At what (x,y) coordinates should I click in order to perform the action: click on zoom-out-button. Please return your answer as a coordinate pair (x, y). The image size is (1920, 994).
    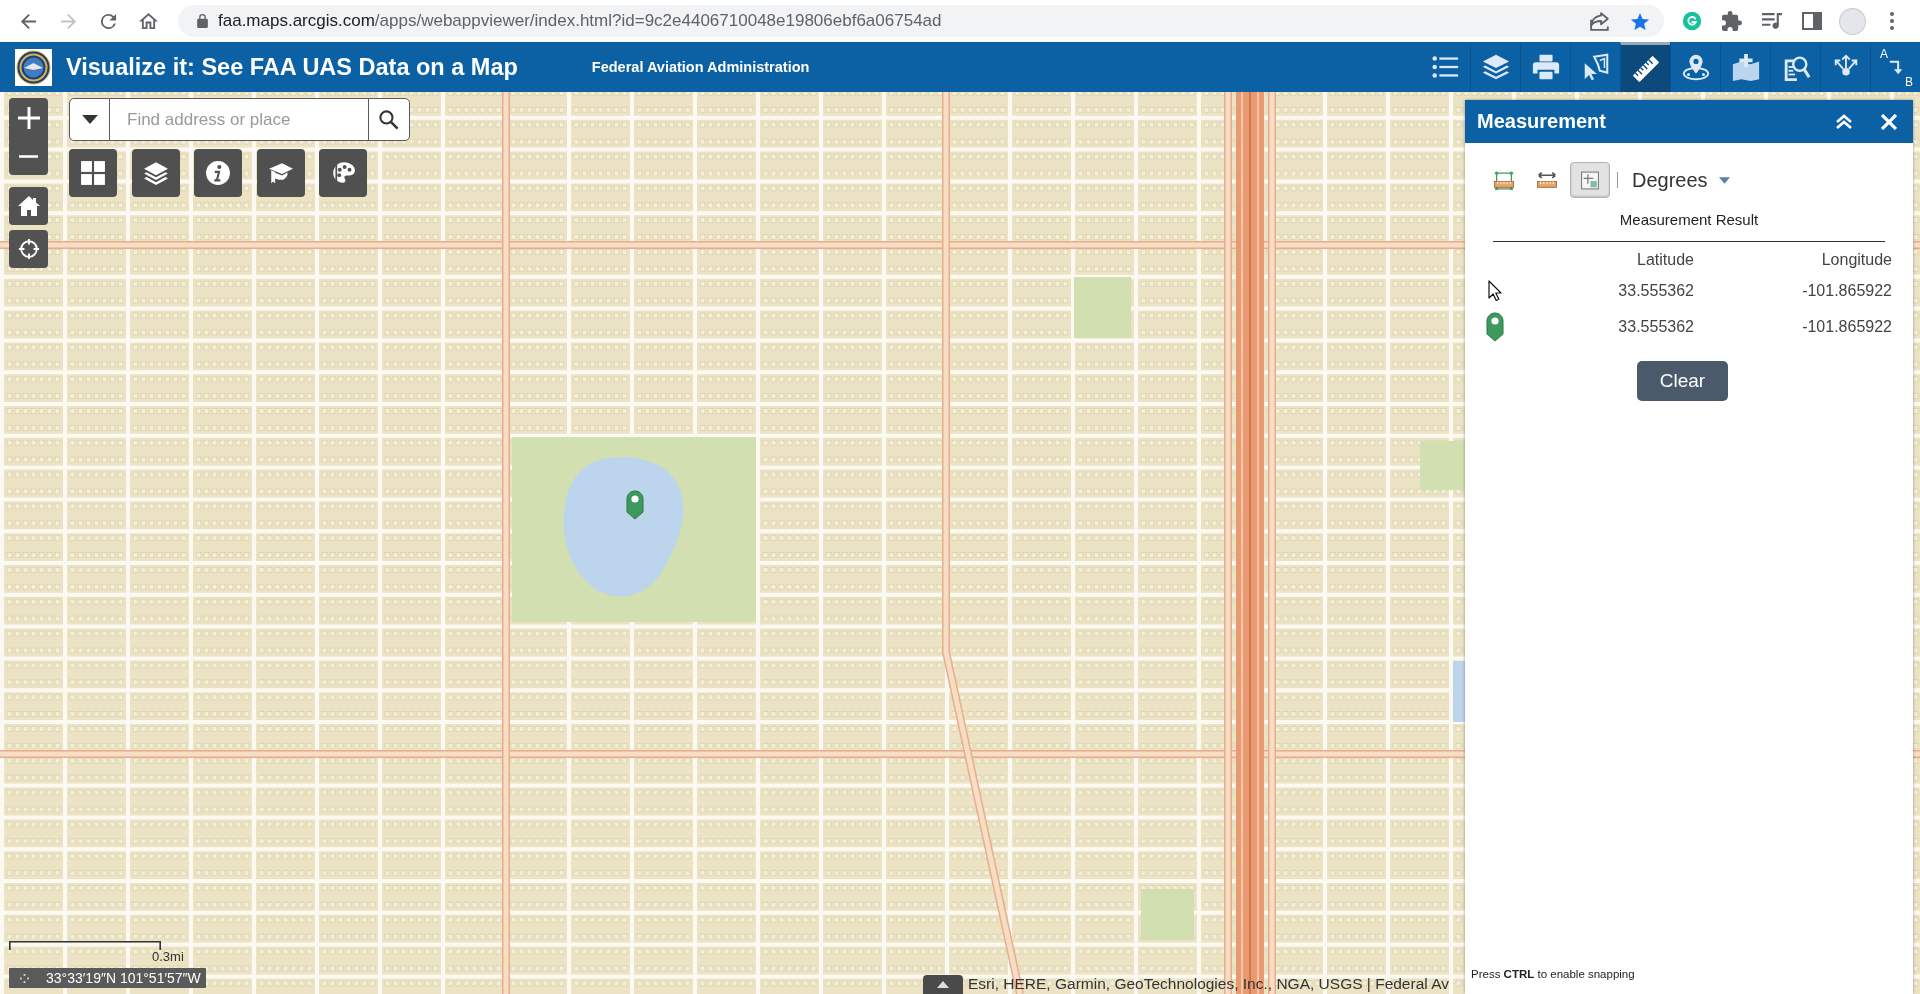
    Looking at the image, I should click on (28, 156).